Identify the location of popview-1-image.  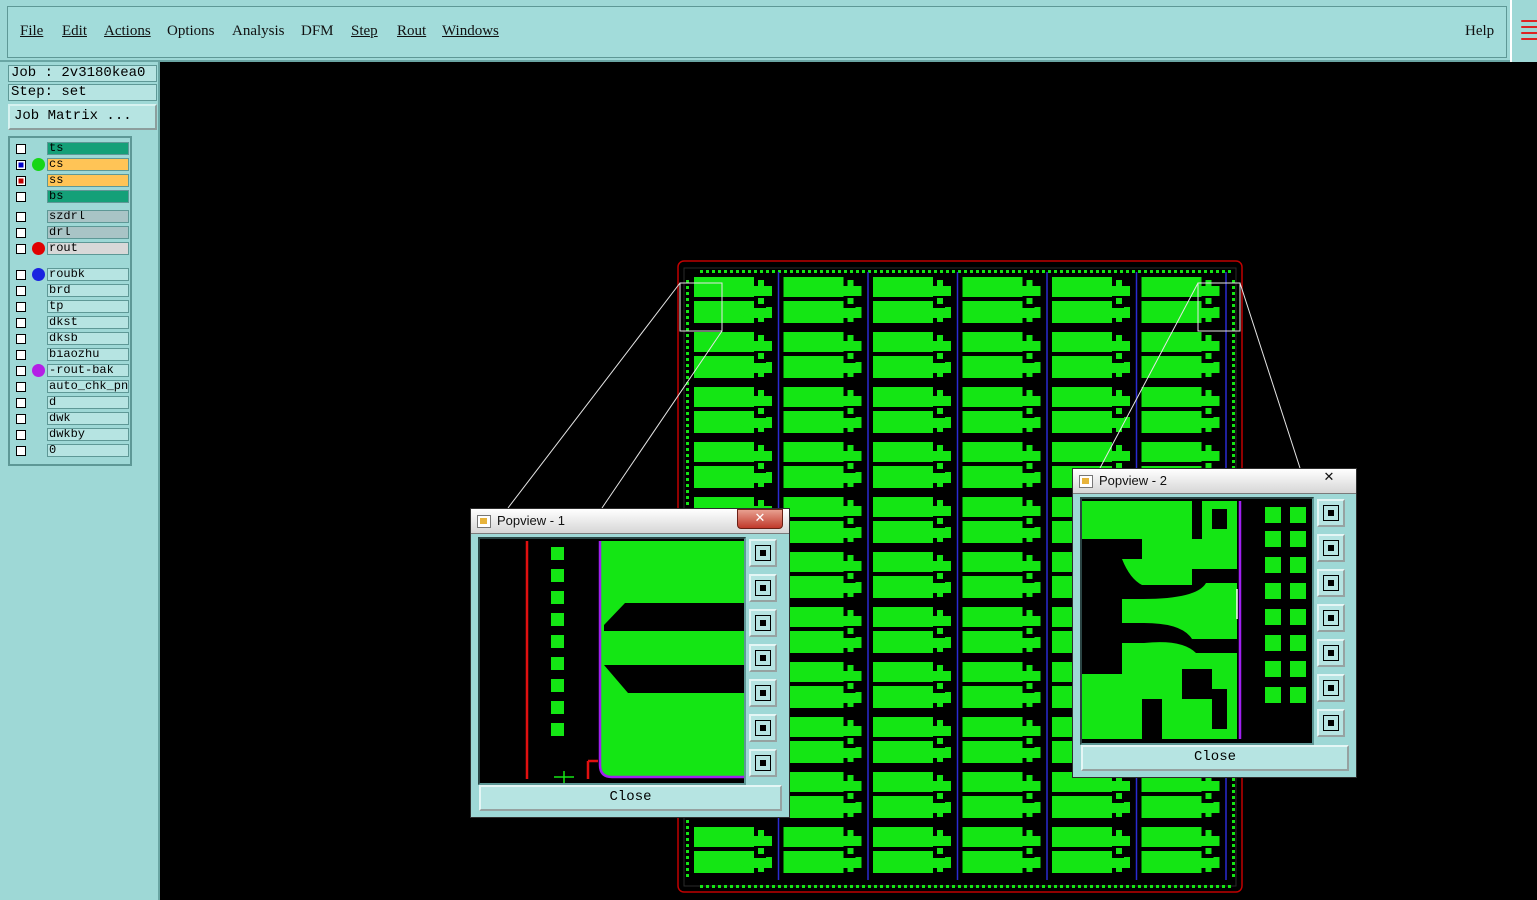
(612, 661).